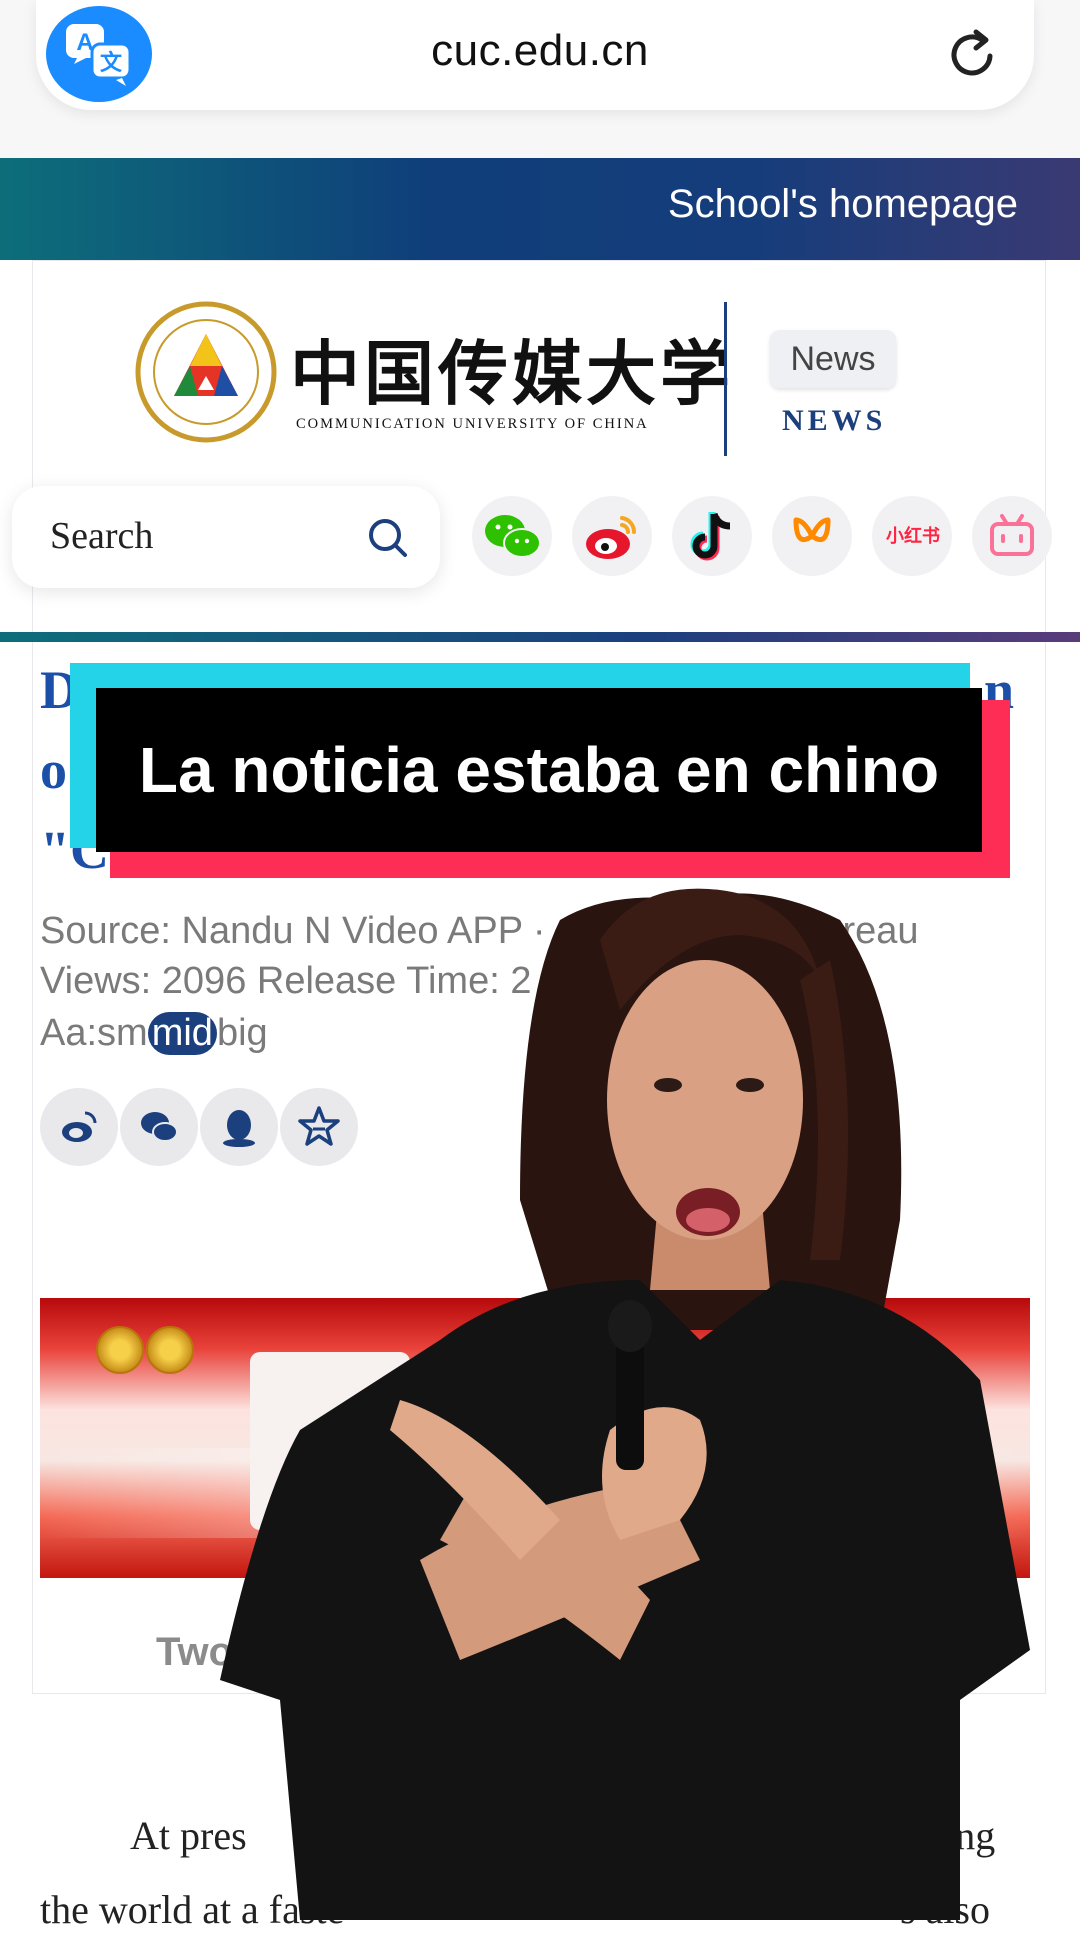 This screenshot has height=1933, width=1080. Describe the element at coordinates (472, 424) in the screenshot. I see `logo-english-text: COMMUNICATION UNIVERSITY OF CHINA` at that location.